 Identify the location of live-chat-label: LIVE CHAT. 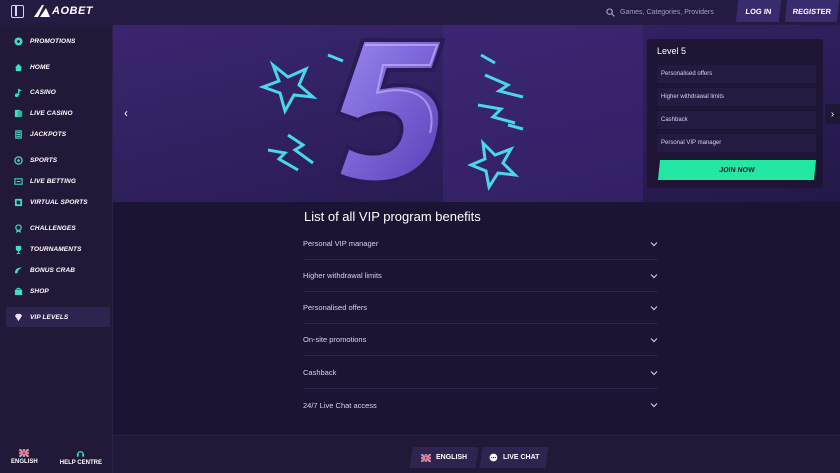
(521, 457).